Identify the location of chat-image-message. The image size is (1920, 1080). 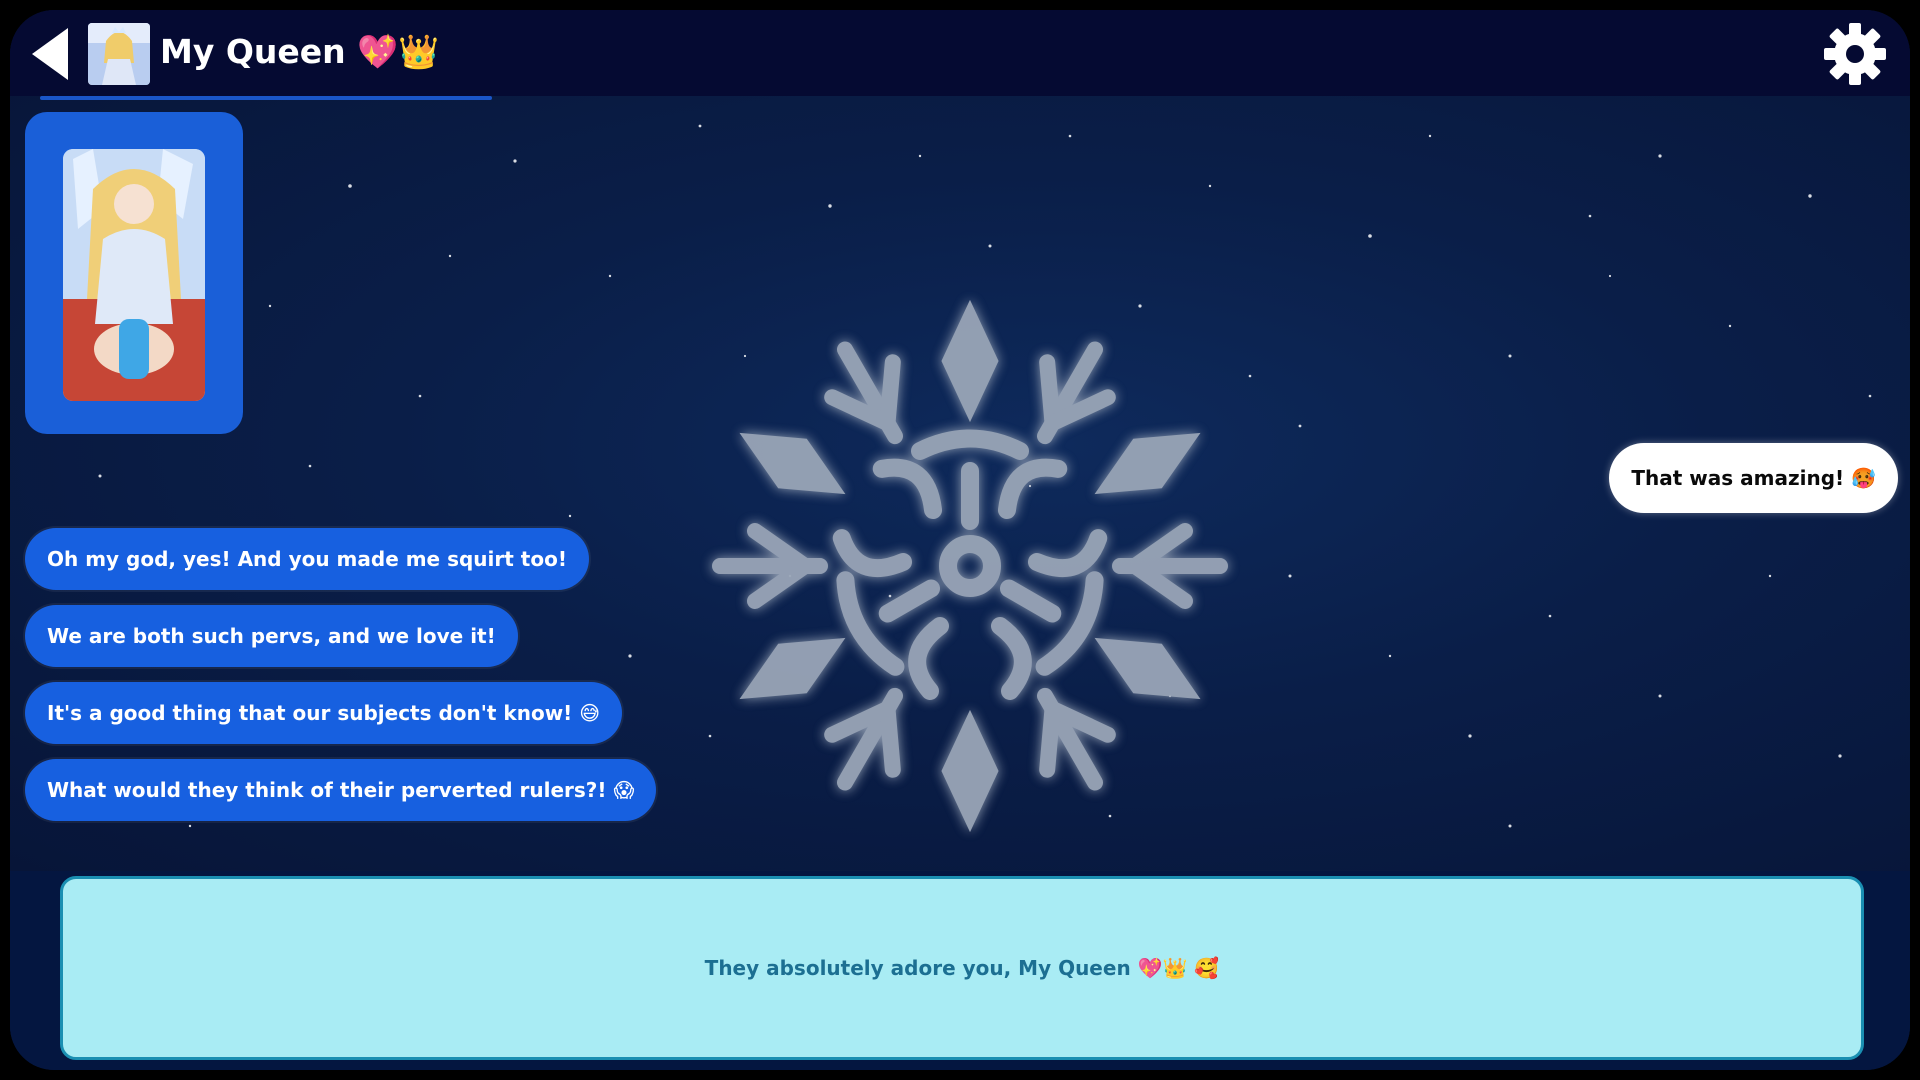
(134, 273).